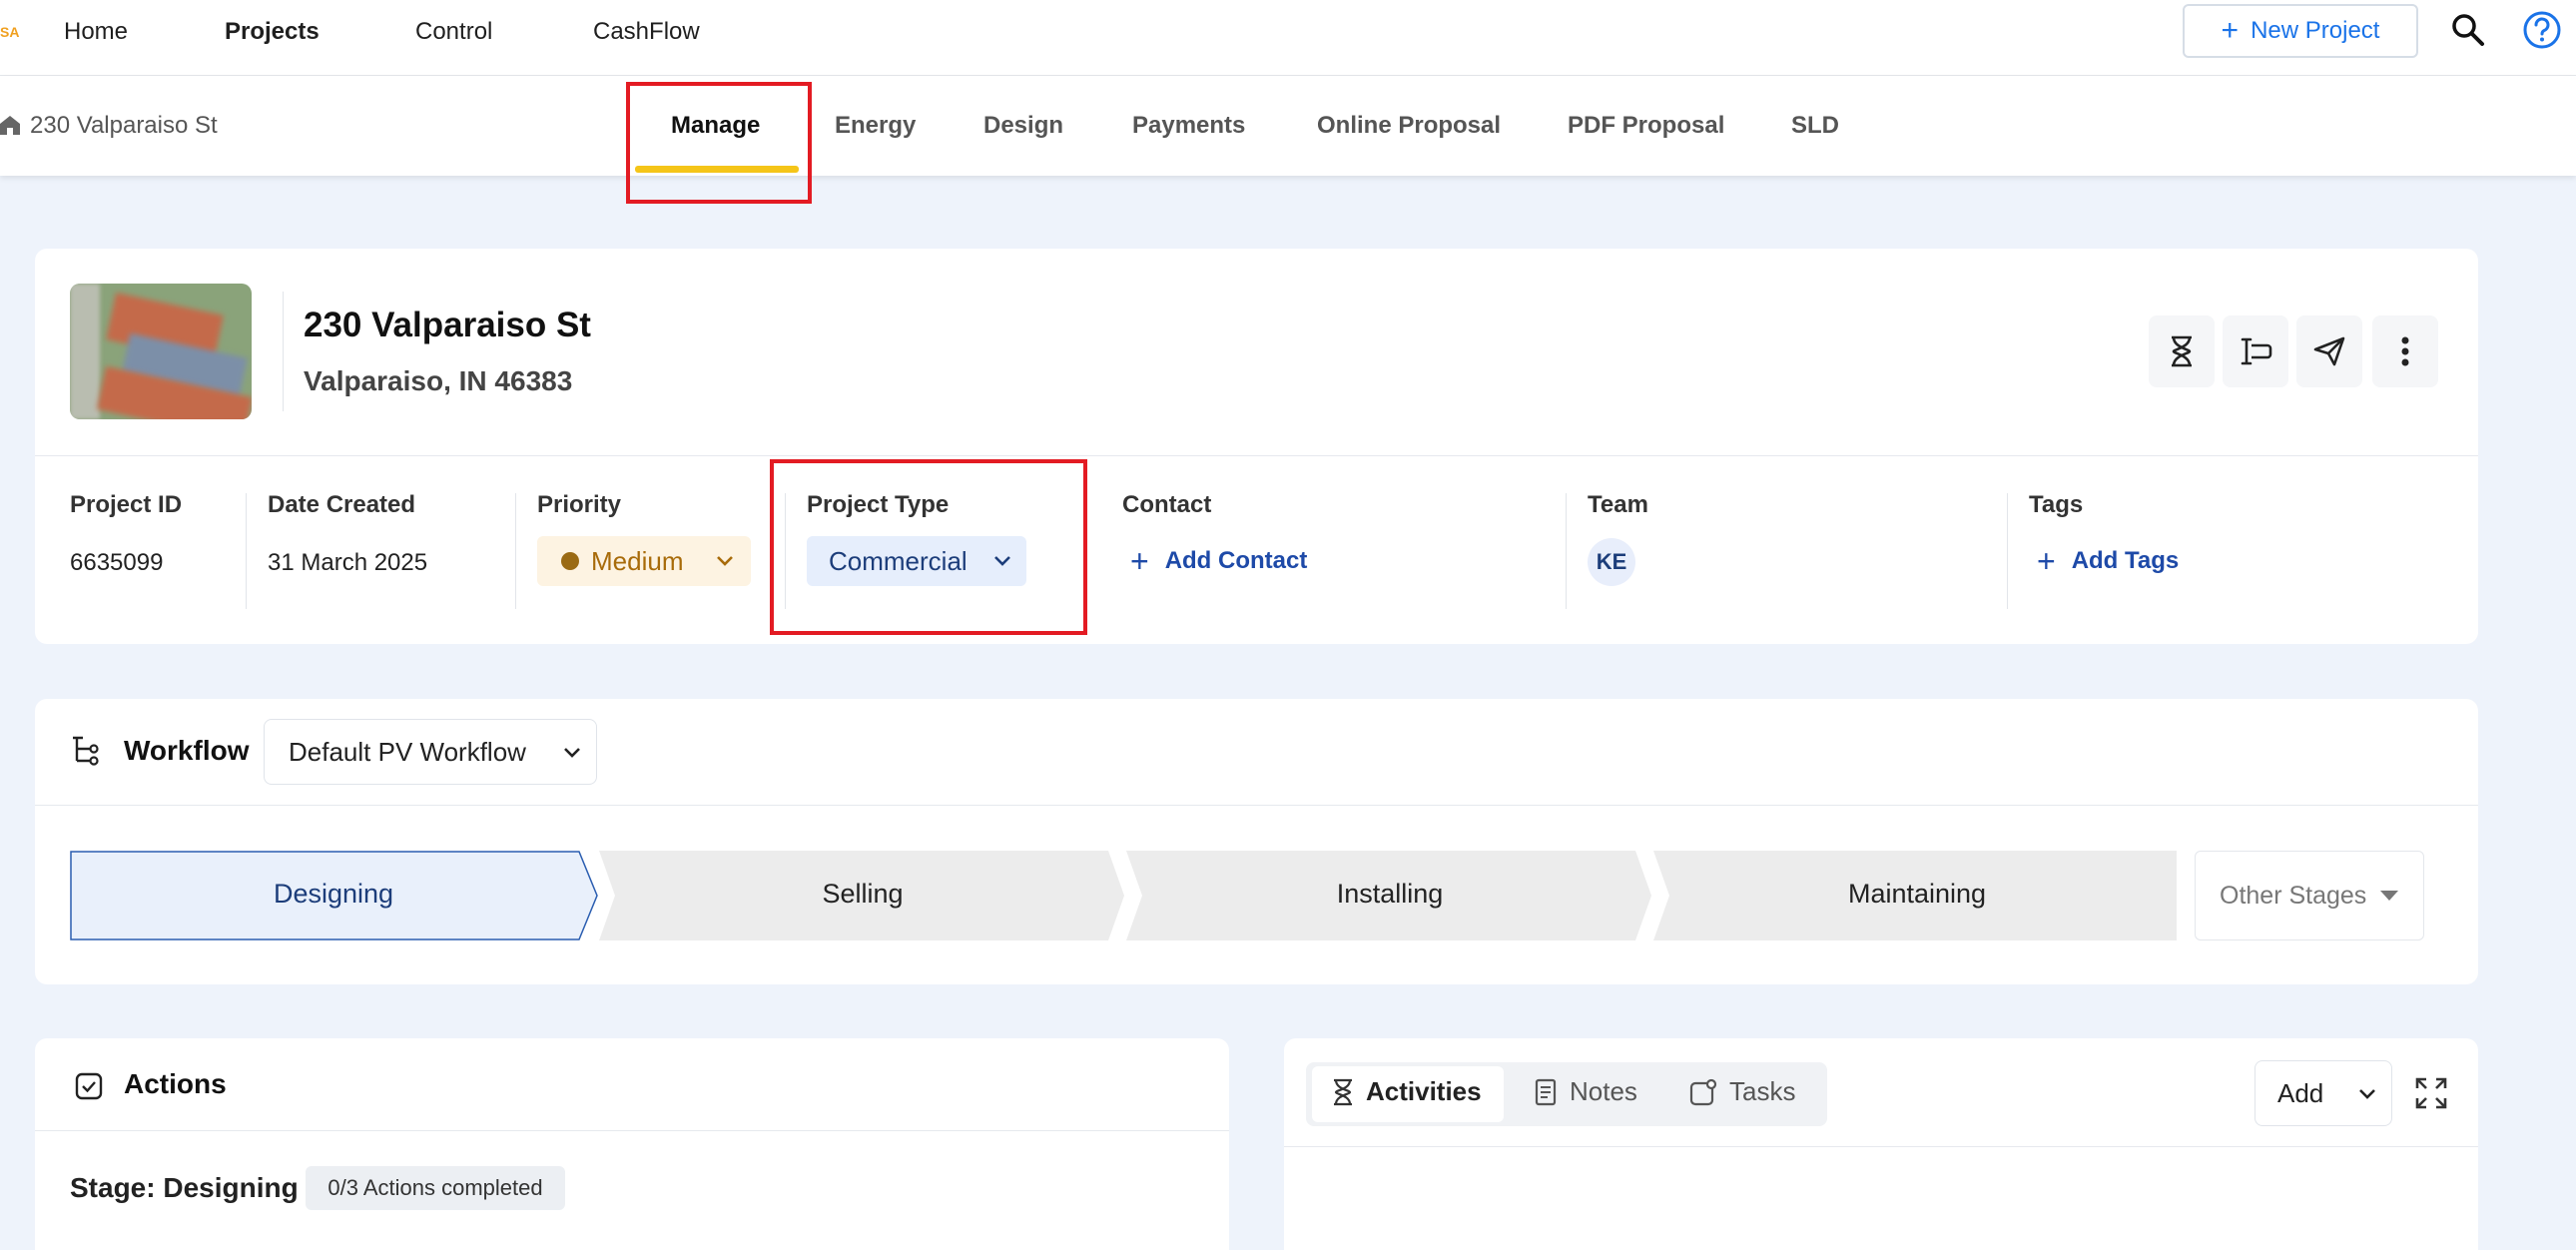 The height and width of the screenshot is (1250, 2576). I want to click on tab-pdf-proposal: PDF Proposal, so click(1646, 126).